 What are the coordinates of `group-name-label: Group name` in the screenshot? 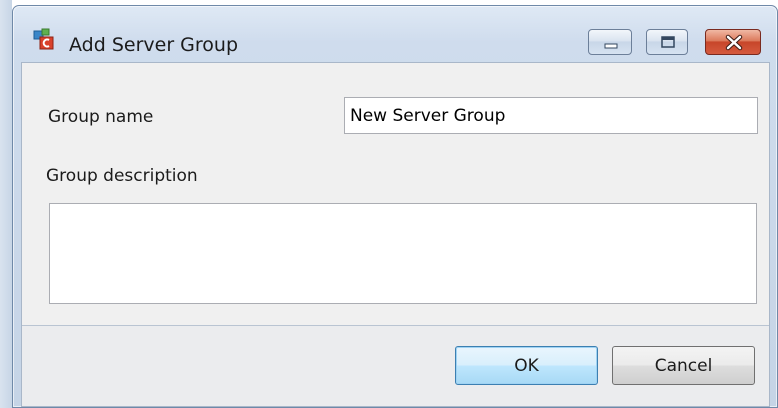 It's located at (101, 117).